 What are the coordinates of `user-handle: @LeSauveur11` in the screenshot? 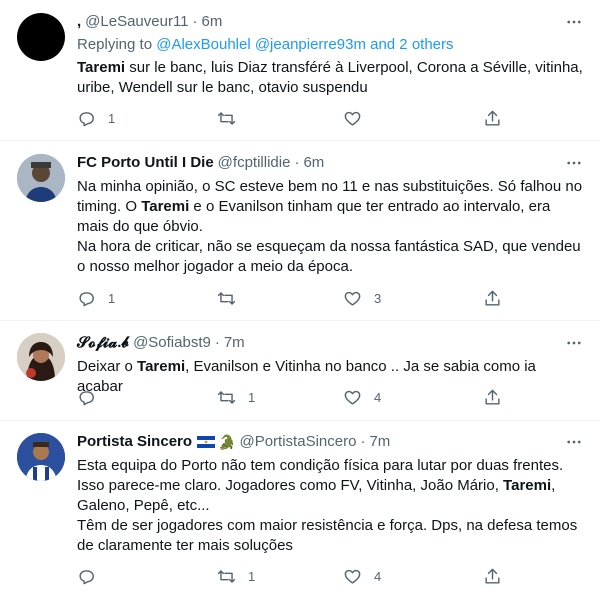 It's located at (136, 22).